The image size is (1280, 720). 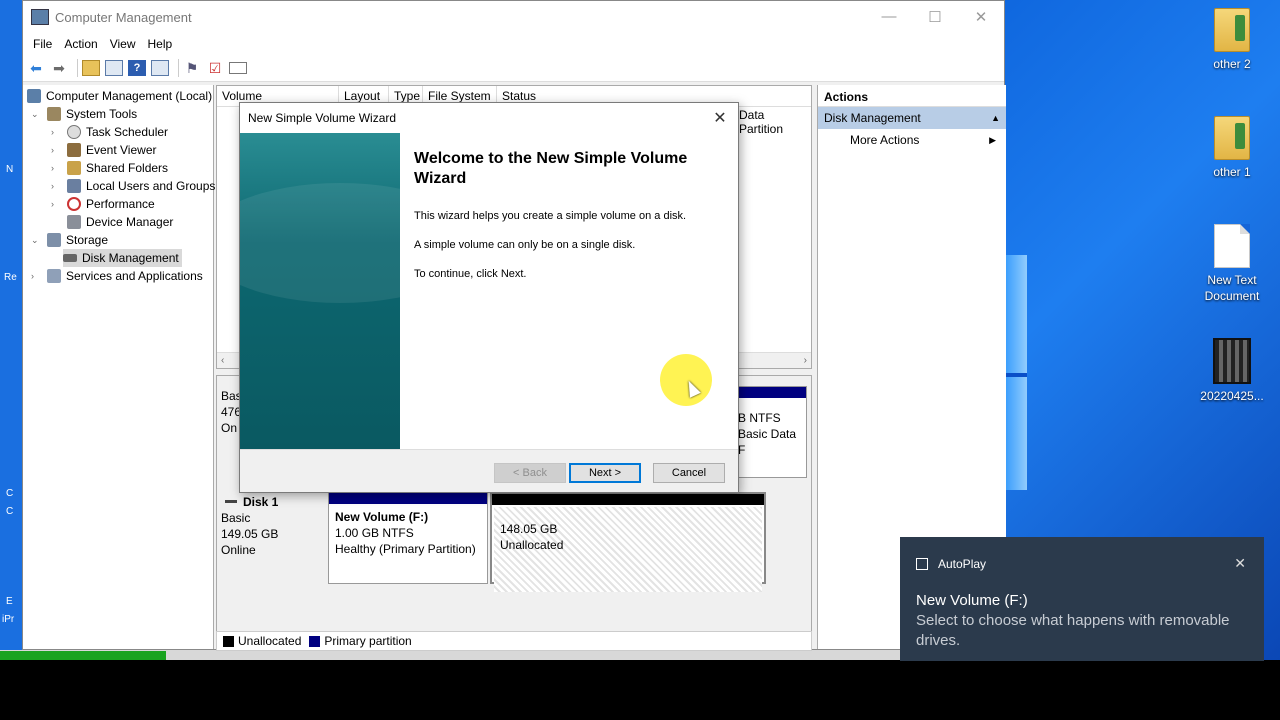 I want to click on clock-icon, so click(x=74, y=132).